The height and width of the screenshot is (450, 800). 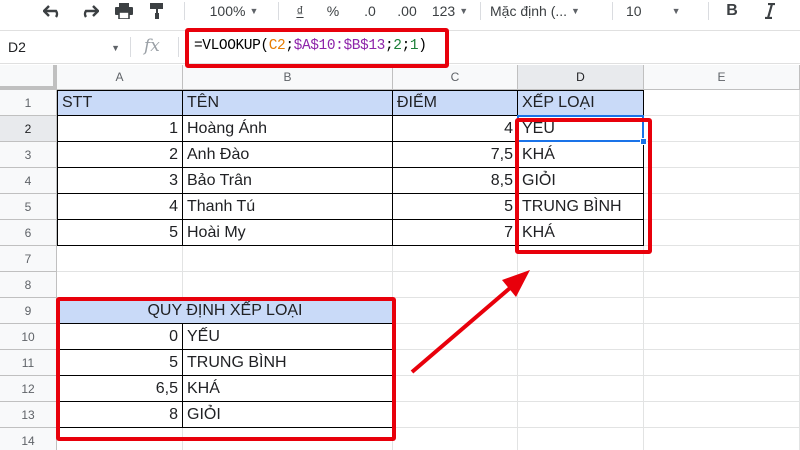 What do you see at coordinates (407, 11) in the screenshot?
I see `increase-decimal-button: .00` at bounding box center [407, 11].